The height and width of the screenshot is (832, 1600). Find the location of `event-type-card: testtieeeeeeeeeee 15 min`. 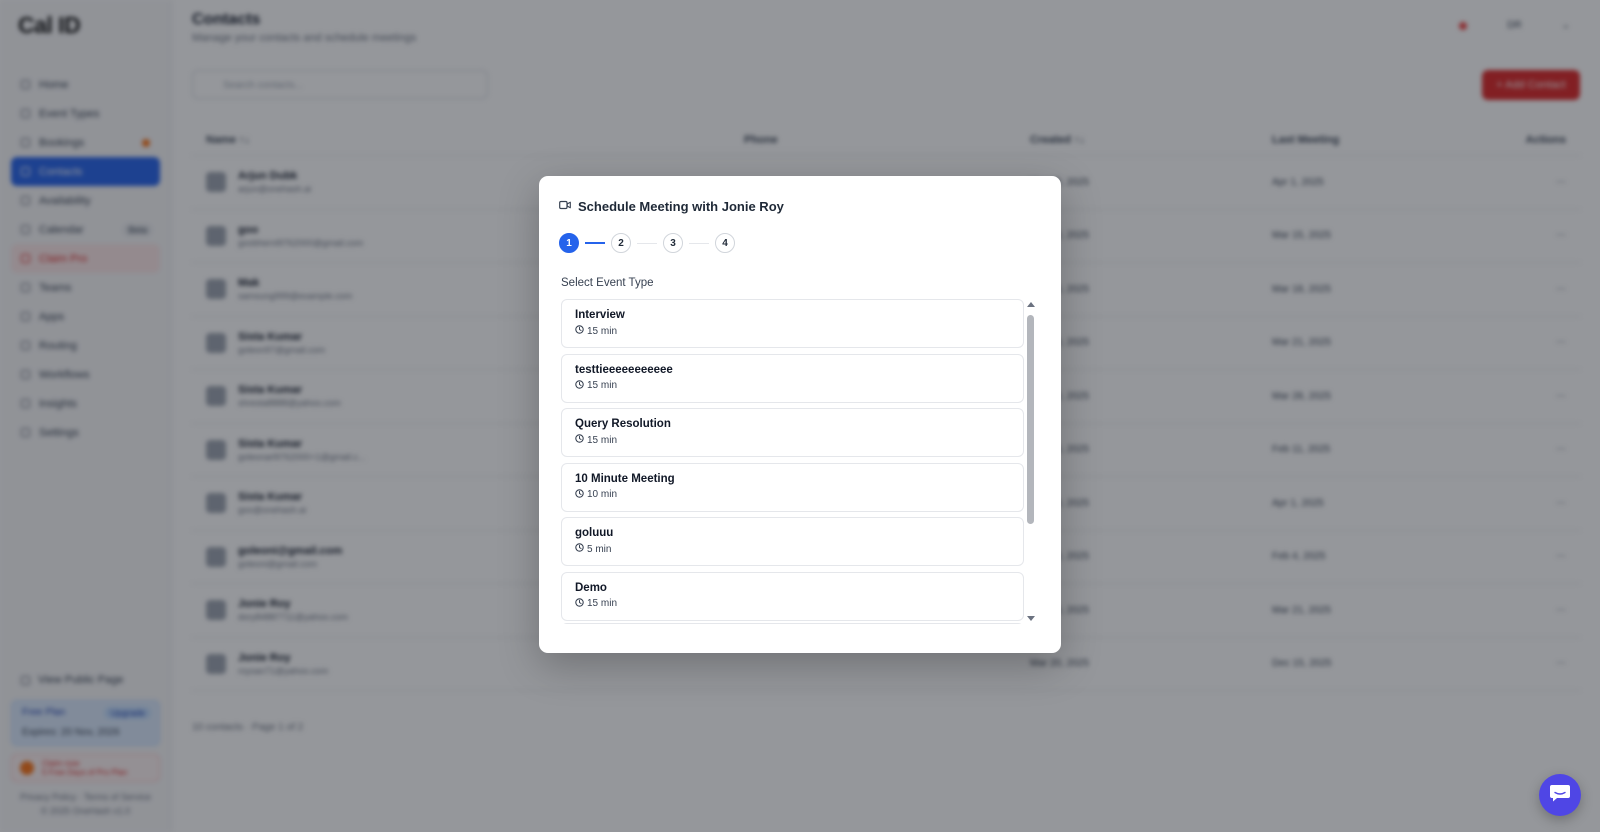

event-type-card: testtieeeeeeeeeee 15 min is located at coordinates (792, 378).